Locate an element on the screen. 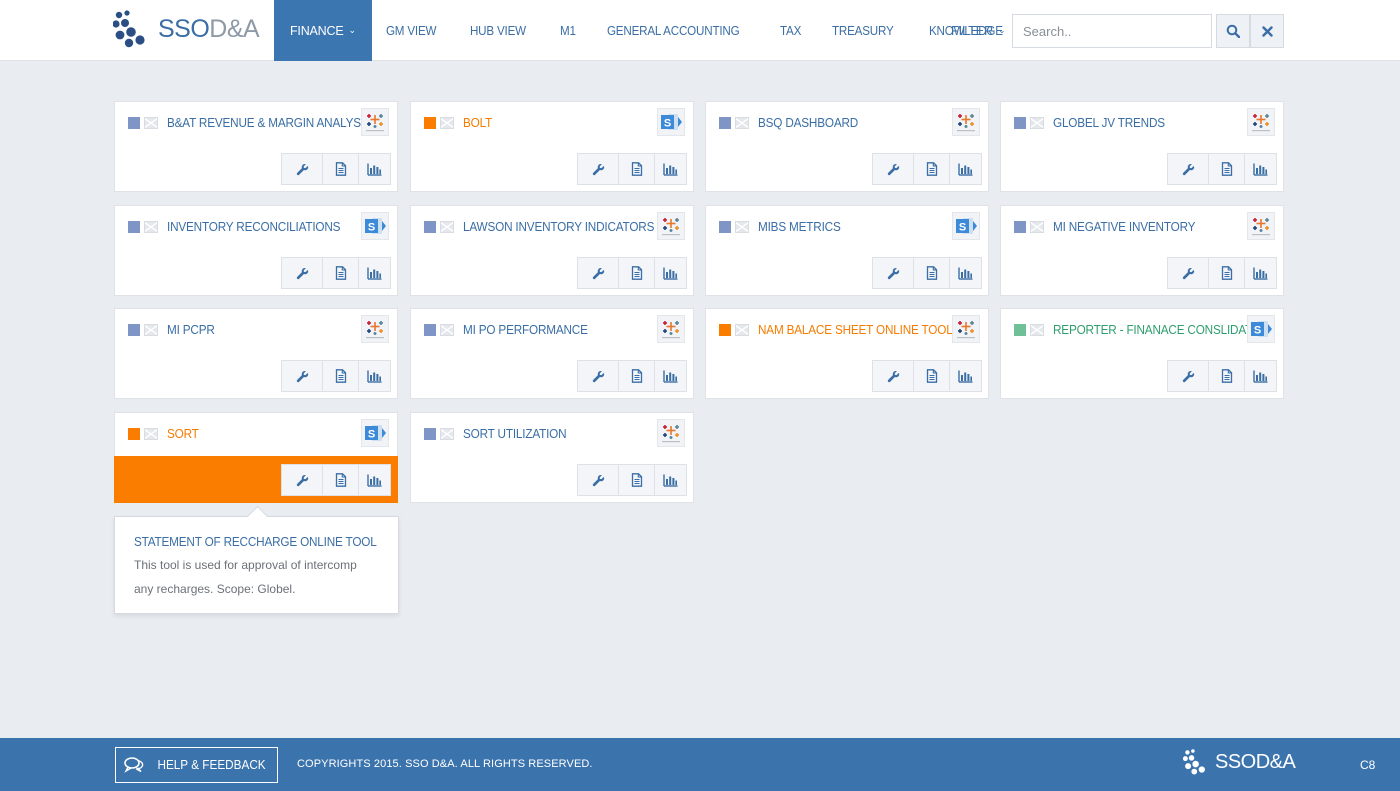 Image resolution: width=1400 pixels, height=791 pixels. document-icon is located at coordinates (341, 169).